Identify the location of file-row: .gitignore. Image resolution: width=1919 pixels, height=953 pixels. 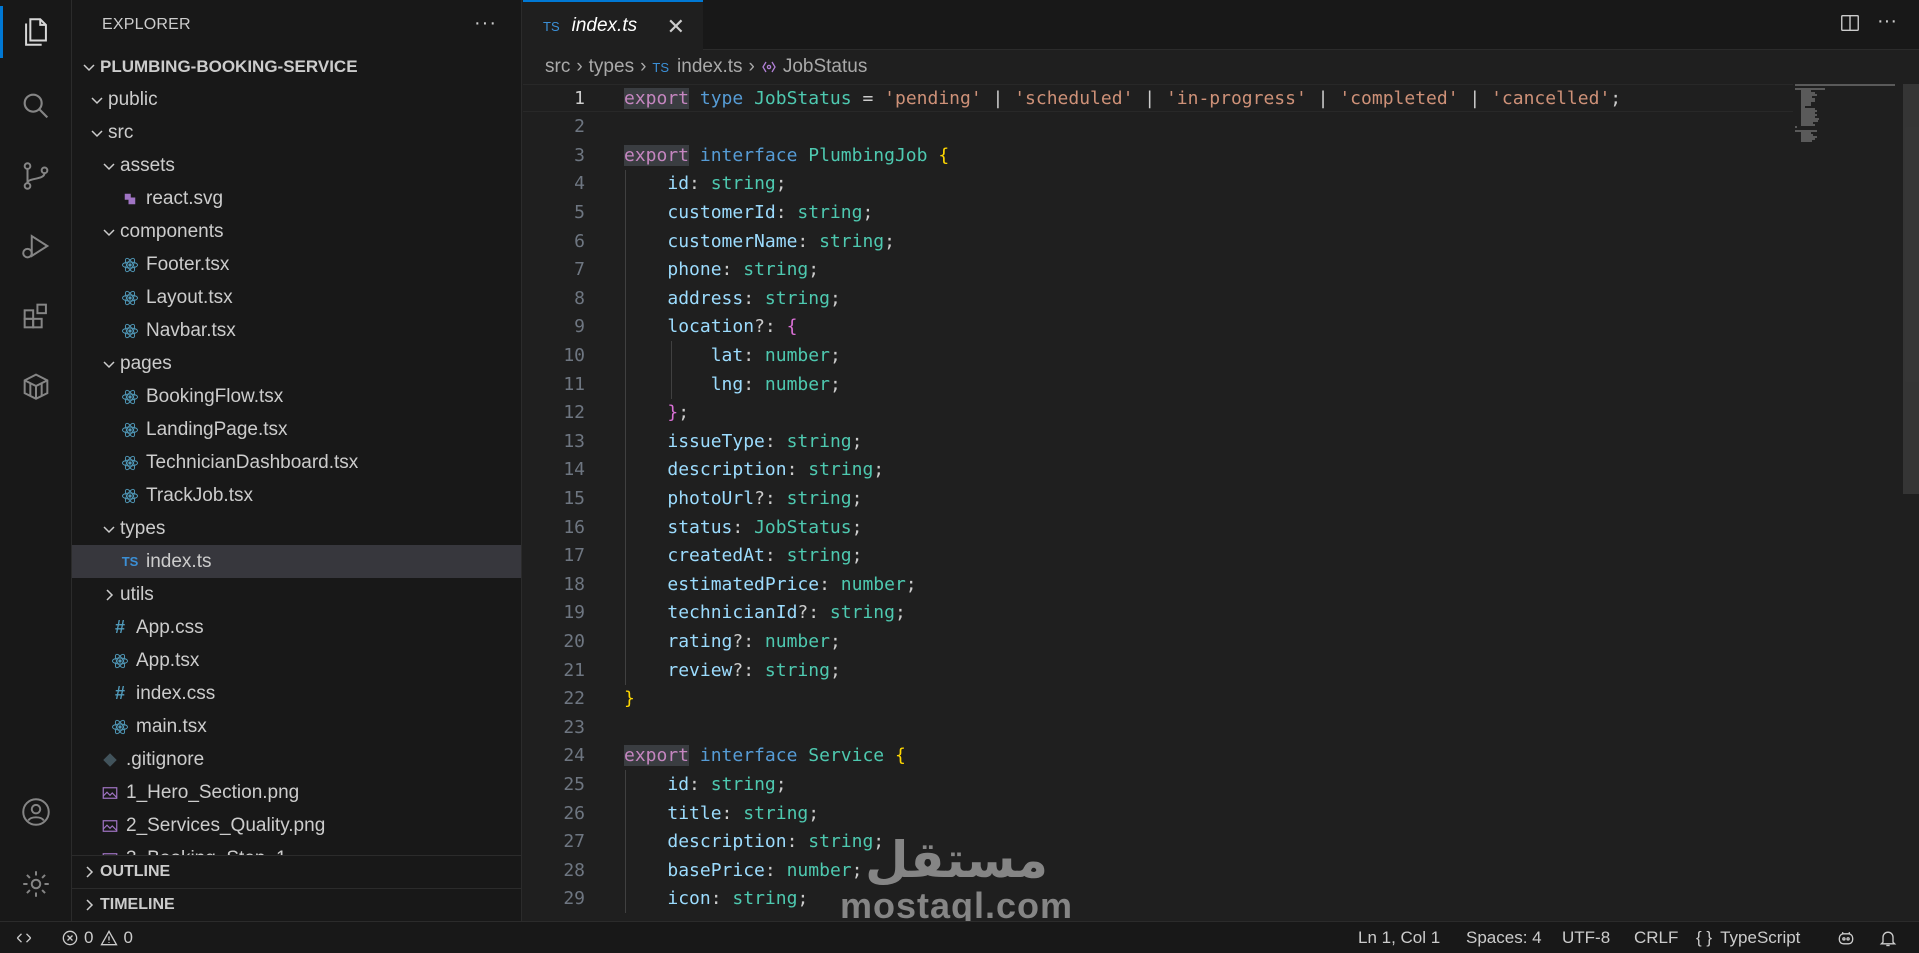
(296, 759).